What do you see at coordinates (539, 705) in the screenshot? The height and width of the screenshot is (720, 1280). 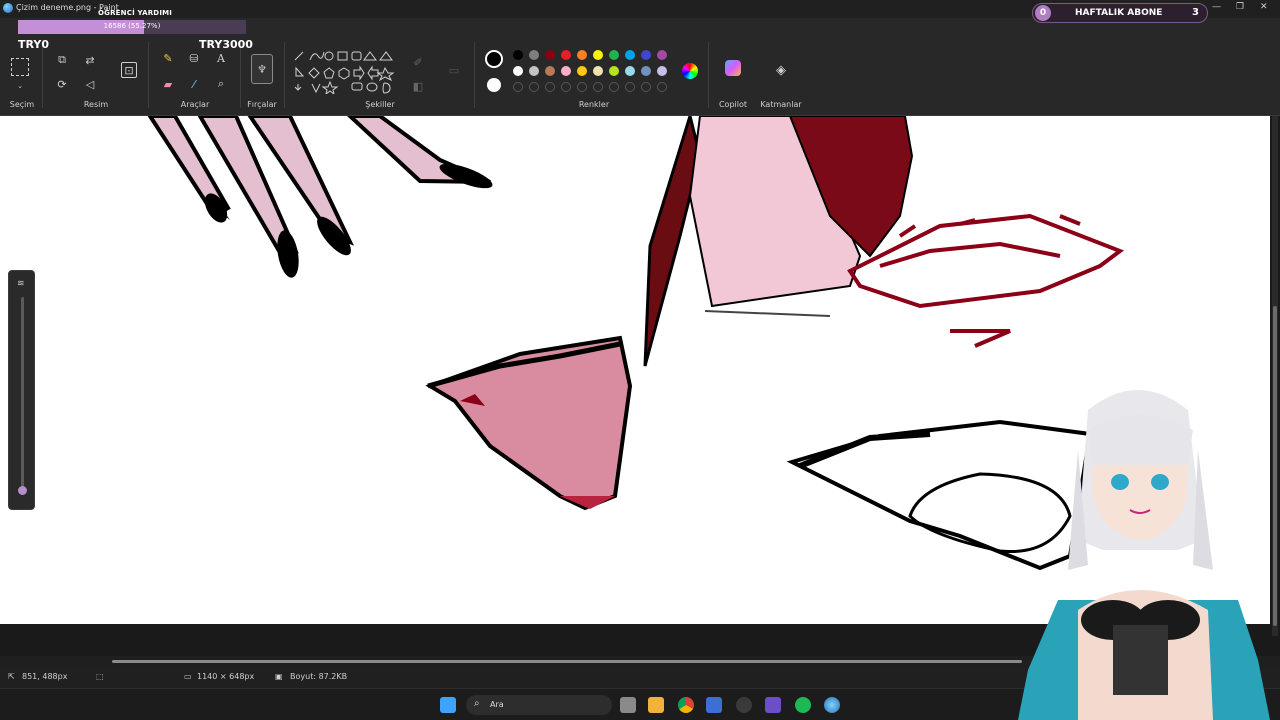 I see `taskbar-search: ⌕ Ara` at bounding box center [539, 705].